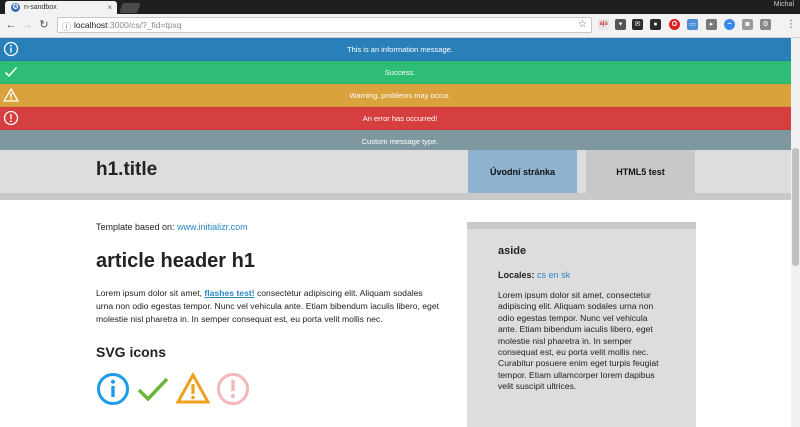 The width and height of the screenshot is (800, 427). I want to click on page-info-icon: ⓘ, so click(66, 26).